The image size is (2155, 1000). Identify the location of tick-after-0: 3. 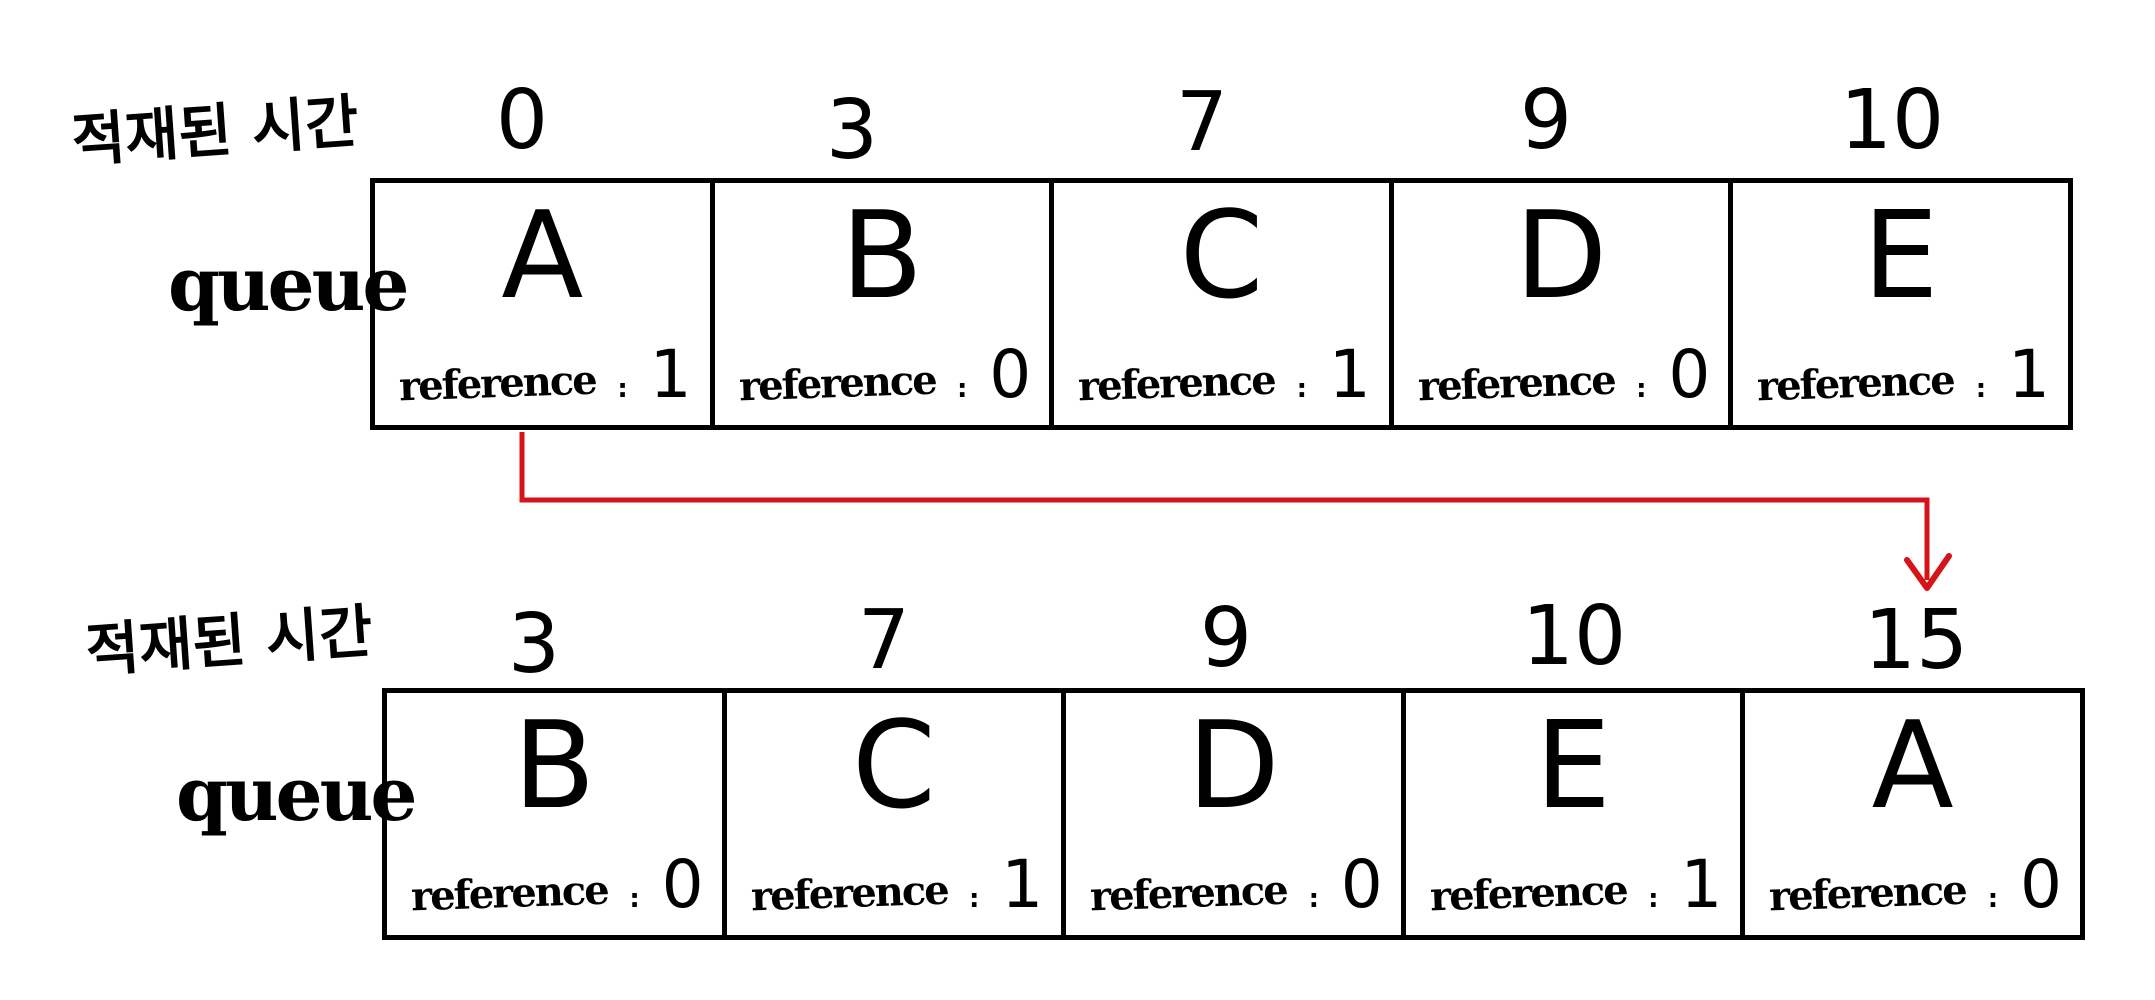
(534, 644).